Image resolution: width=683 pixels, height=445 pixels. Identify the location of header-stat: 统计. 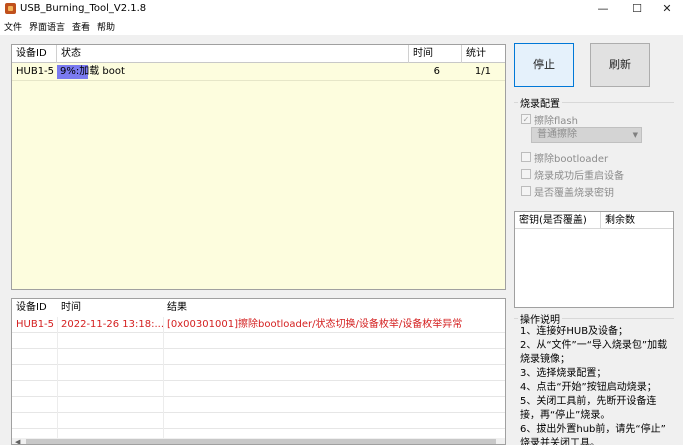
(483, 54).